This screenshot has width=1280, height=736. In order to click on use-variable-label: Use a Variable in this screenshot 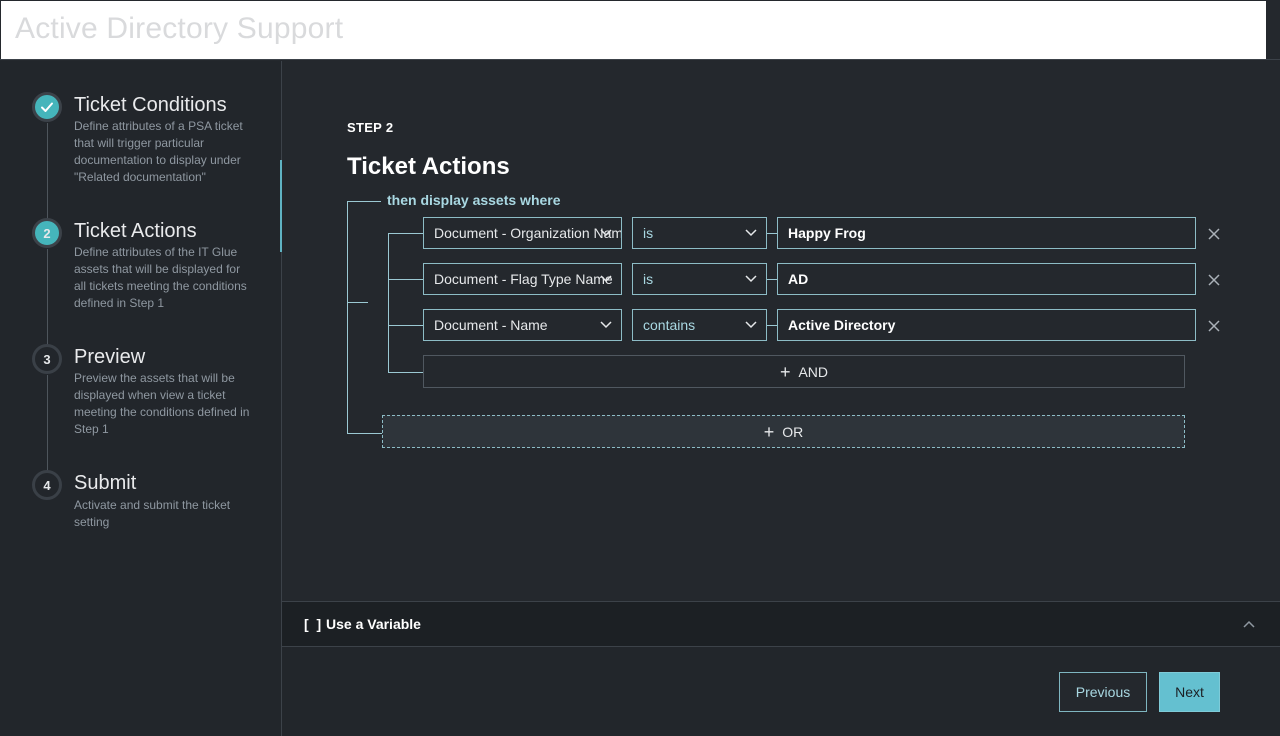, I will do `click(373, 624)`.